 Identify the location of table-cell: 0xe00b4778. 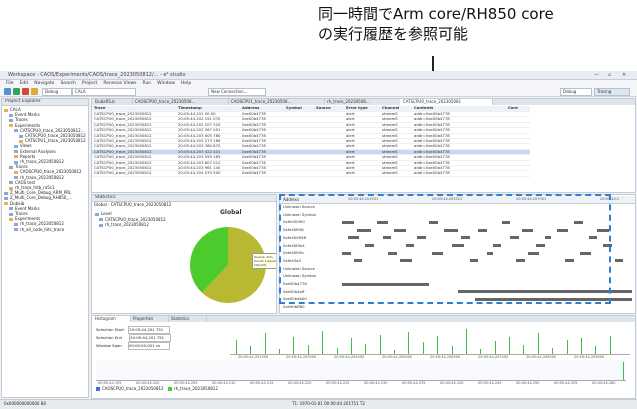
(262, 174).